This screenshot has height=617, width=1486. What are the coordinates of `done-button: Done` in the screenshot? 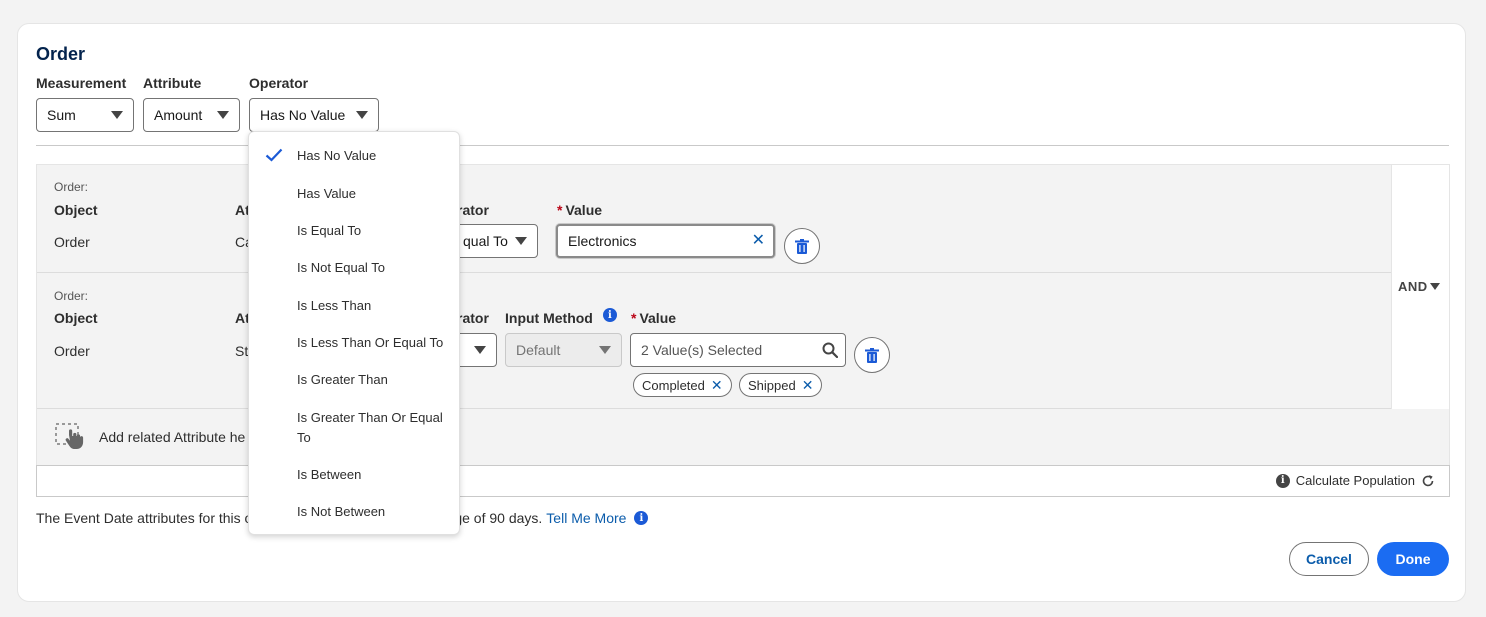 It's located at (1413, 559).